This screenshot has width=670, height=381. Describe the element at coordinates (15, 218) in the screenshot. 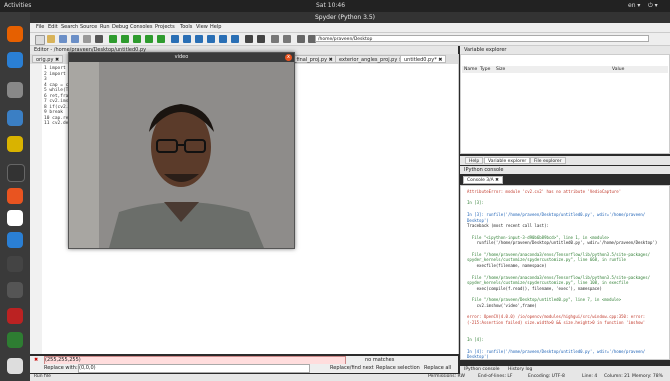

I see `amazon-icon` at that location.